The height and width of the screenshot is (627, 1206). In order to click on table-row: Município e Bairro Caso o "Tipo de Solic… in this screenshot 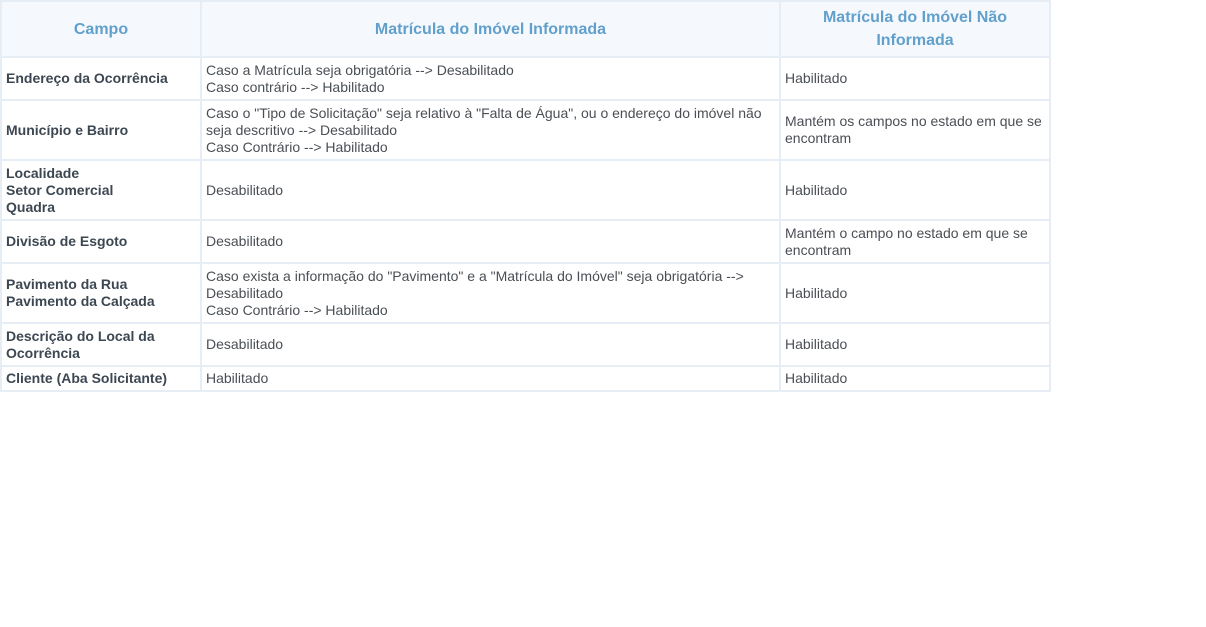, I will do `click(525, 130)`.